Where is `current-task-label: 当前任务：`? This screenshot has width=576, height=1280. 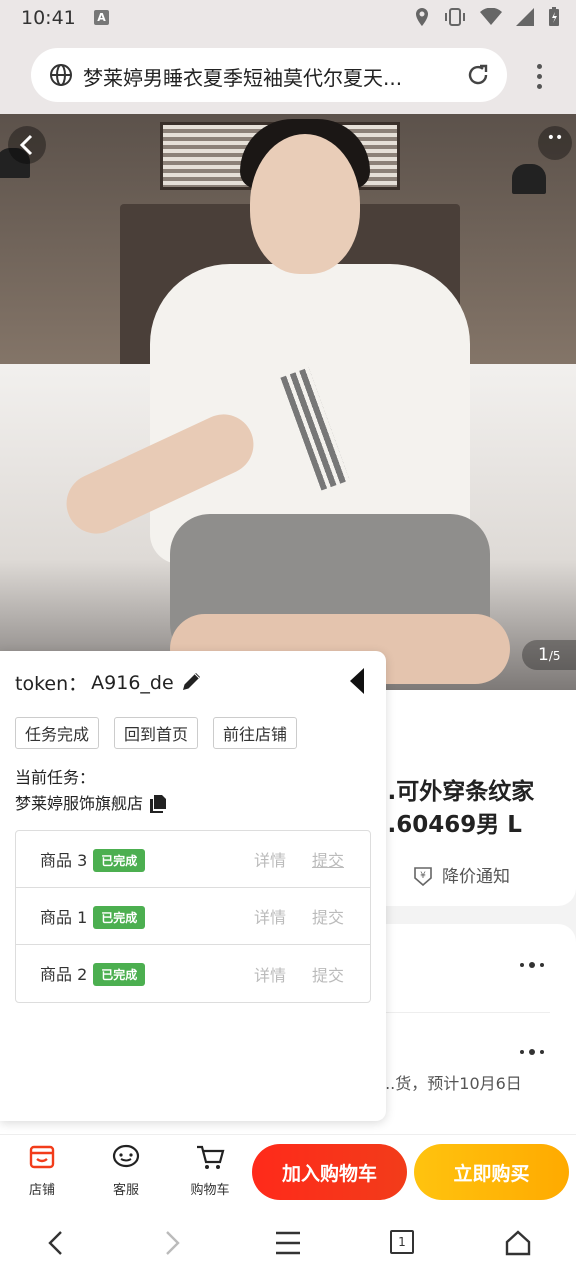 current-task-label: 当前任务： is located at coordinates (55, 777).